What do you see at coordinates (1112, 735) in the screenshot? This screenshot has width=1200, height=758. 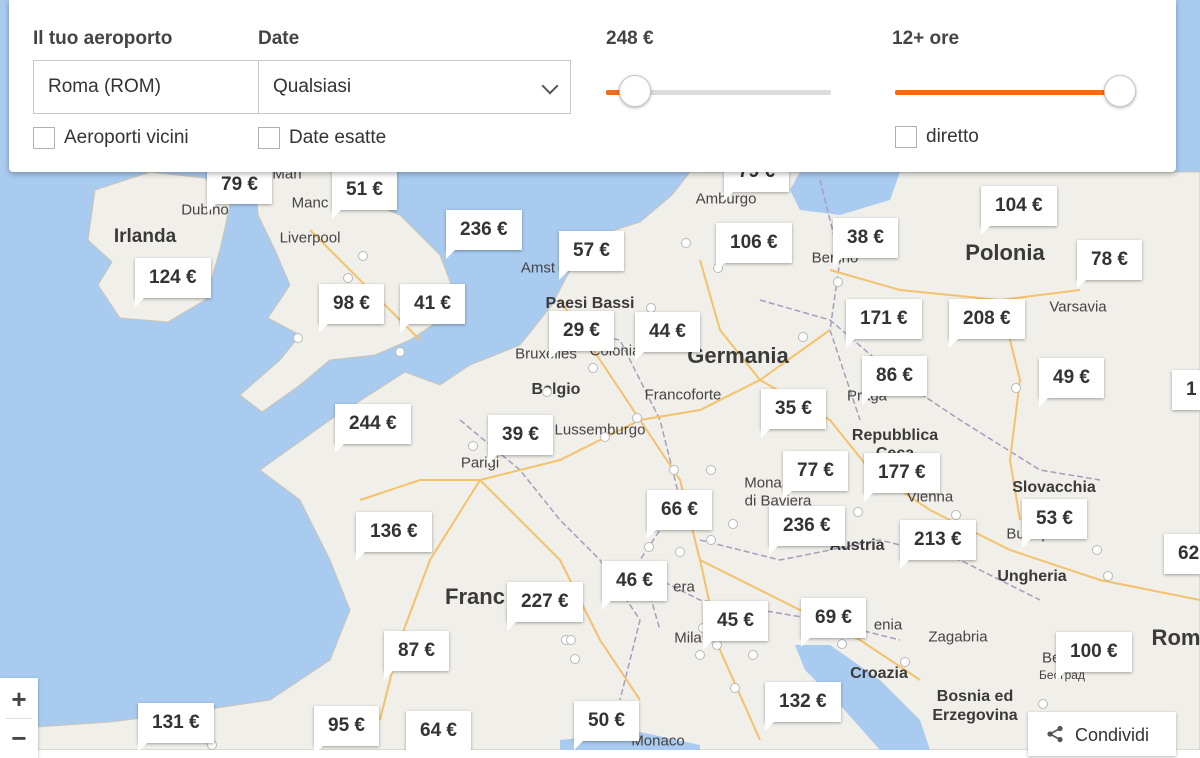 I see `share-label: Condividi` at bounding box center [1112, 735].